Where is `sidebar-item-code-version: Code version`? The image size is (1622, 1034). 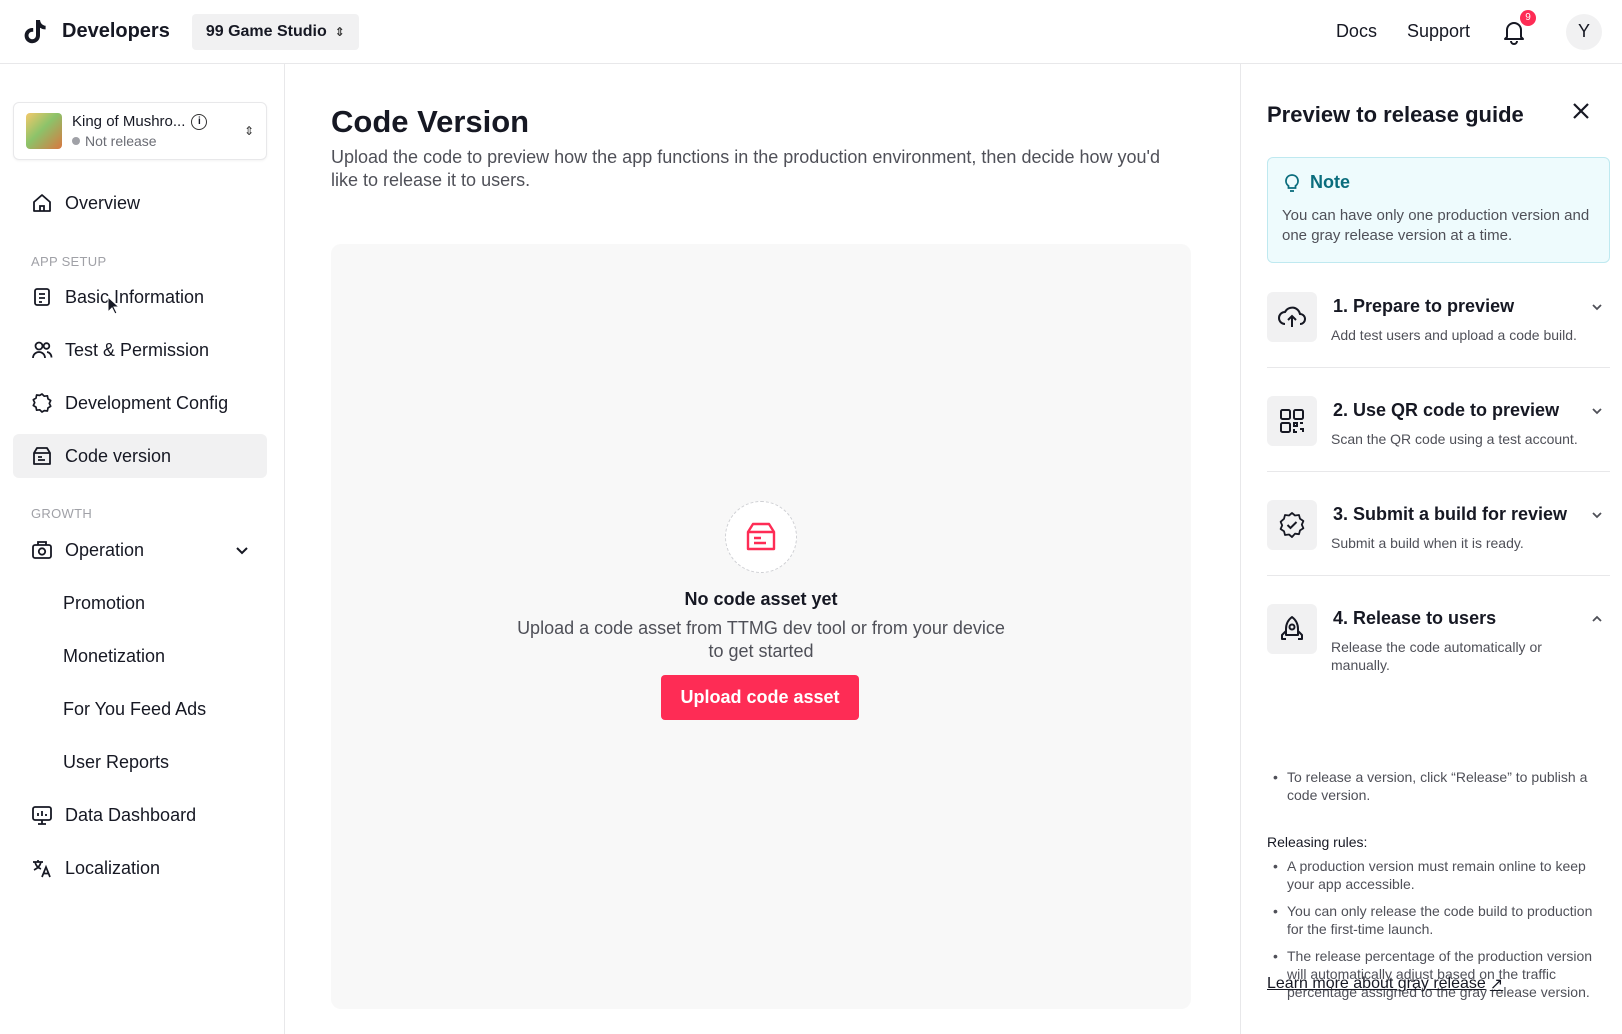
sidebar-item-code-version: Code version is located at coordinates (140, 456).